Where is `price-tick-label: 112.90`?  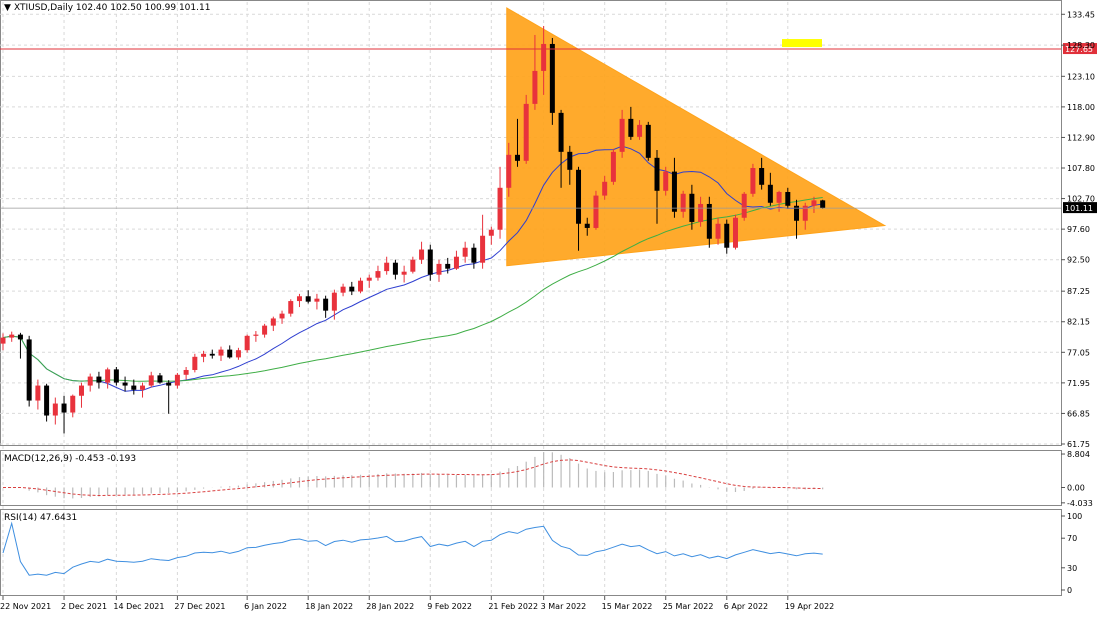 price-tick-label: 112.90 is located at coordinates (1081, 137).